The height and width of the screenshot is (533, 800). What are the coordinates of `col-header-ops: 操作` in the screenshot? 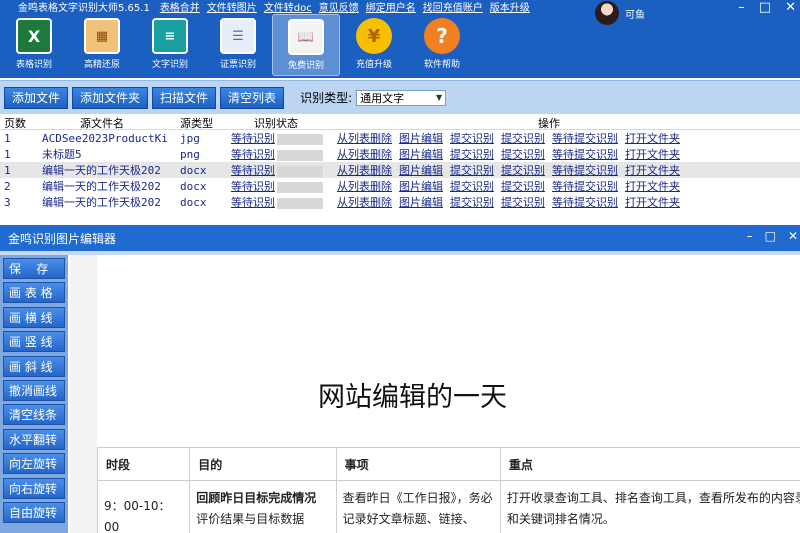 It's located at (549, 123).